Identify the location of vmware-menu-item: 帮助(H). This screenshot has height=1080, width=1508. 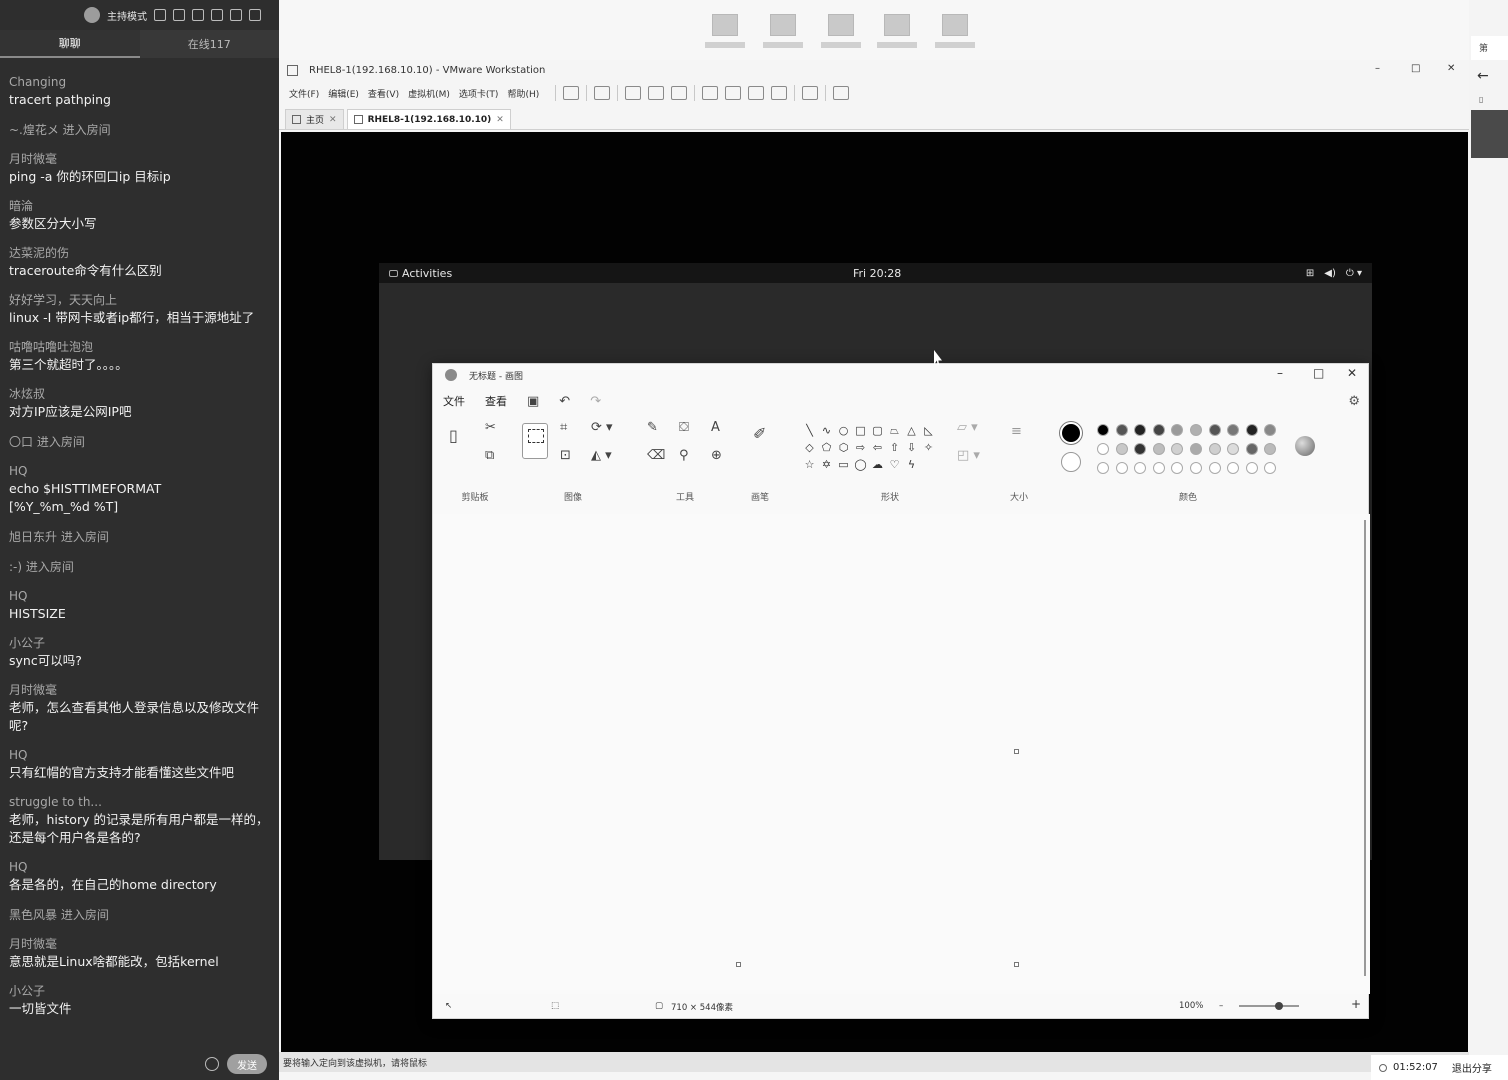
(527, 93).